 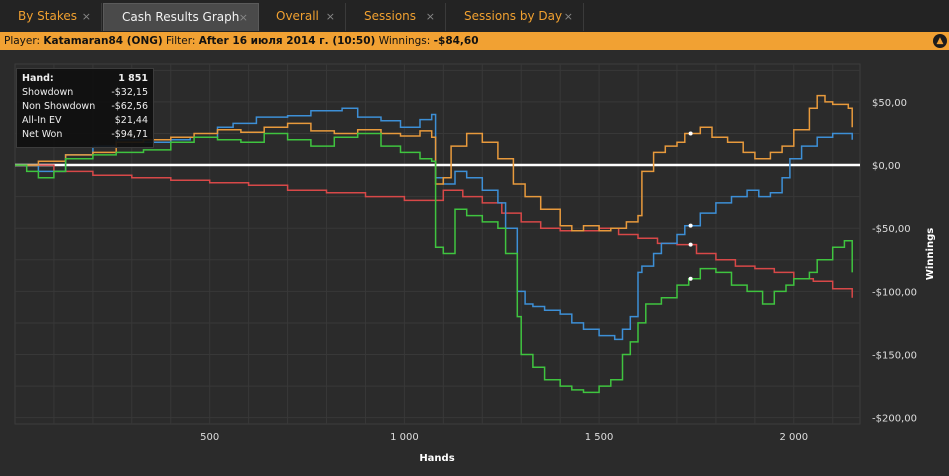 I want to click on x-tick-label: 2 000, so click(x=793, y=437).